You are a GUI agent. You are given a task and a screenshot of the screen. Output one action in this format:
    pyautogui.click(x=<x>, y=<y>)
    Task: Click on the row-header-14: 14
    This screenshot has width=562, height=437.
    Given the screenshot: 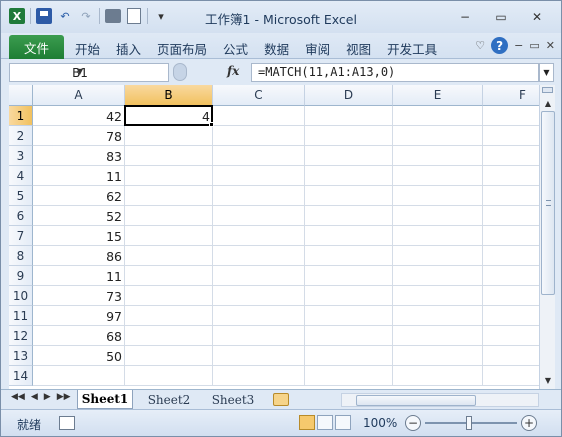 What is the action you would take?
    pyautogui.click(x=21, y=376)
    